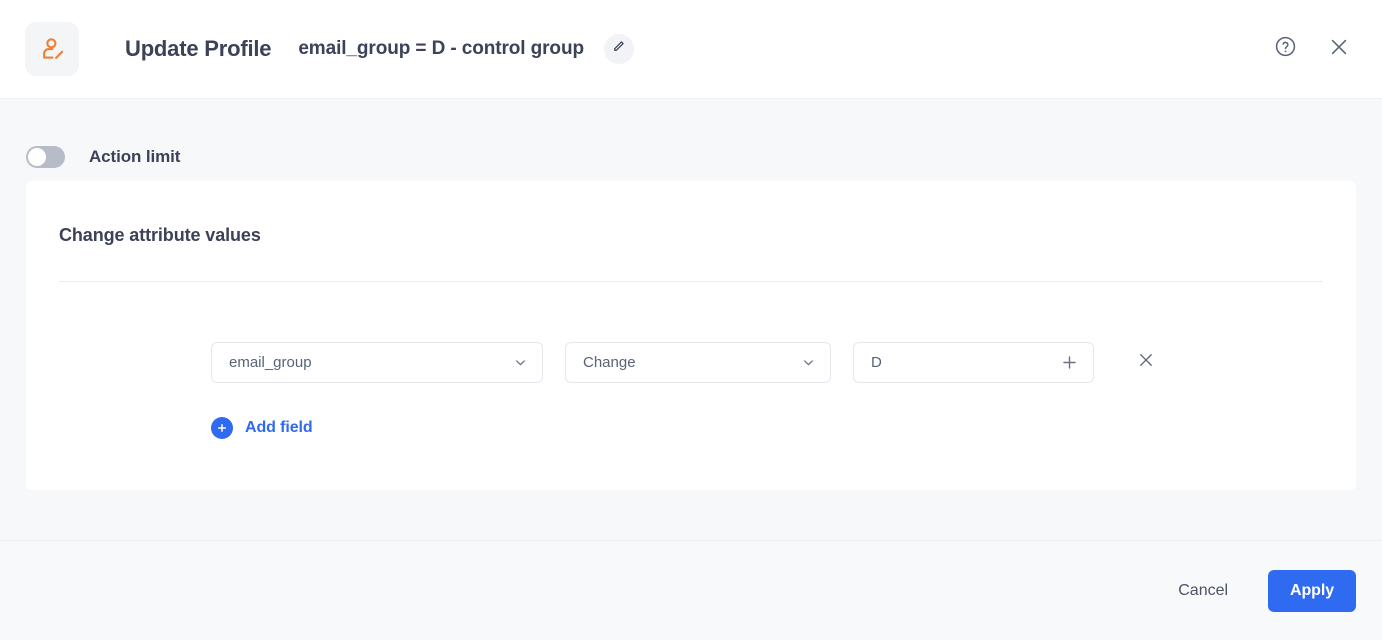 This screenshot has width=1382, height=640. Describe the element at coordinates (691, 140) in the screenshot. I see `action-limit-row: Action limit` at that location.